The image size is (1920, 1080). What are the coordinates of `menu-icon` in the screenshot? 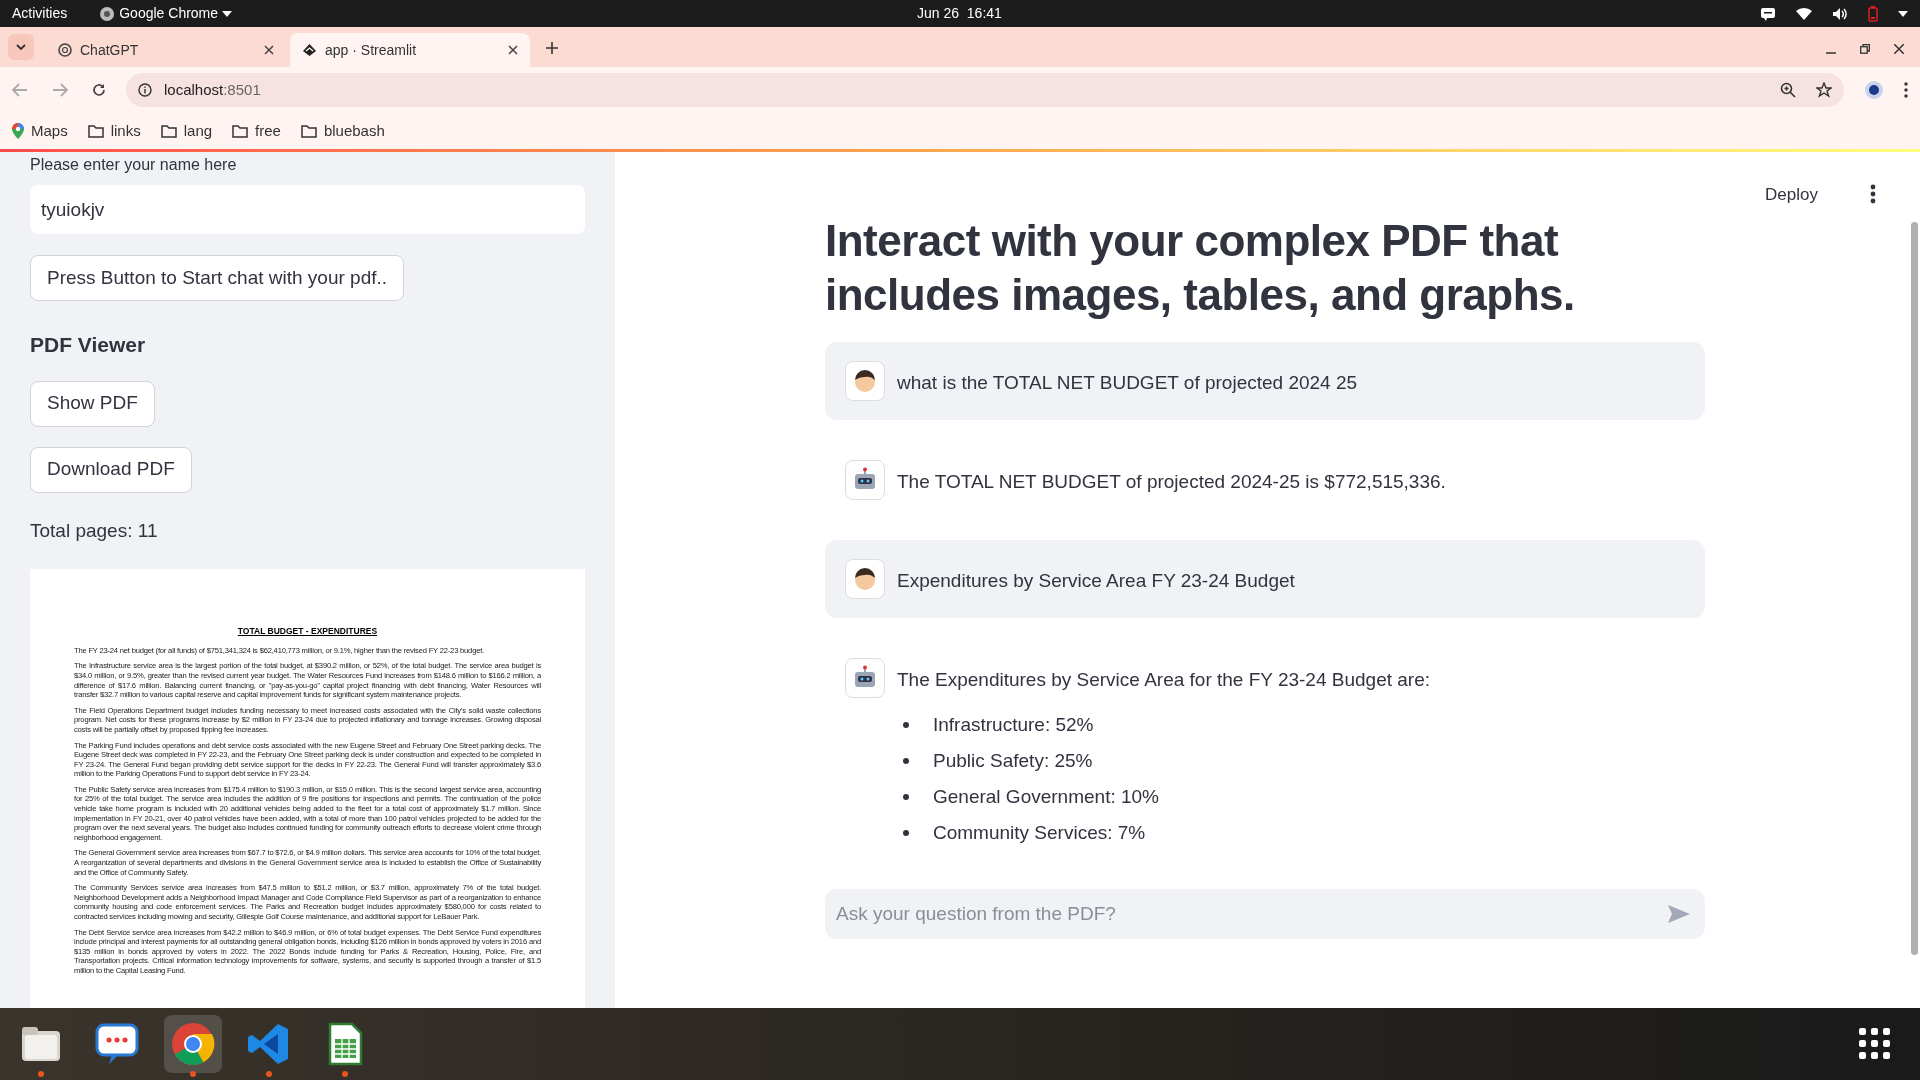 It's located at (1906, 90).